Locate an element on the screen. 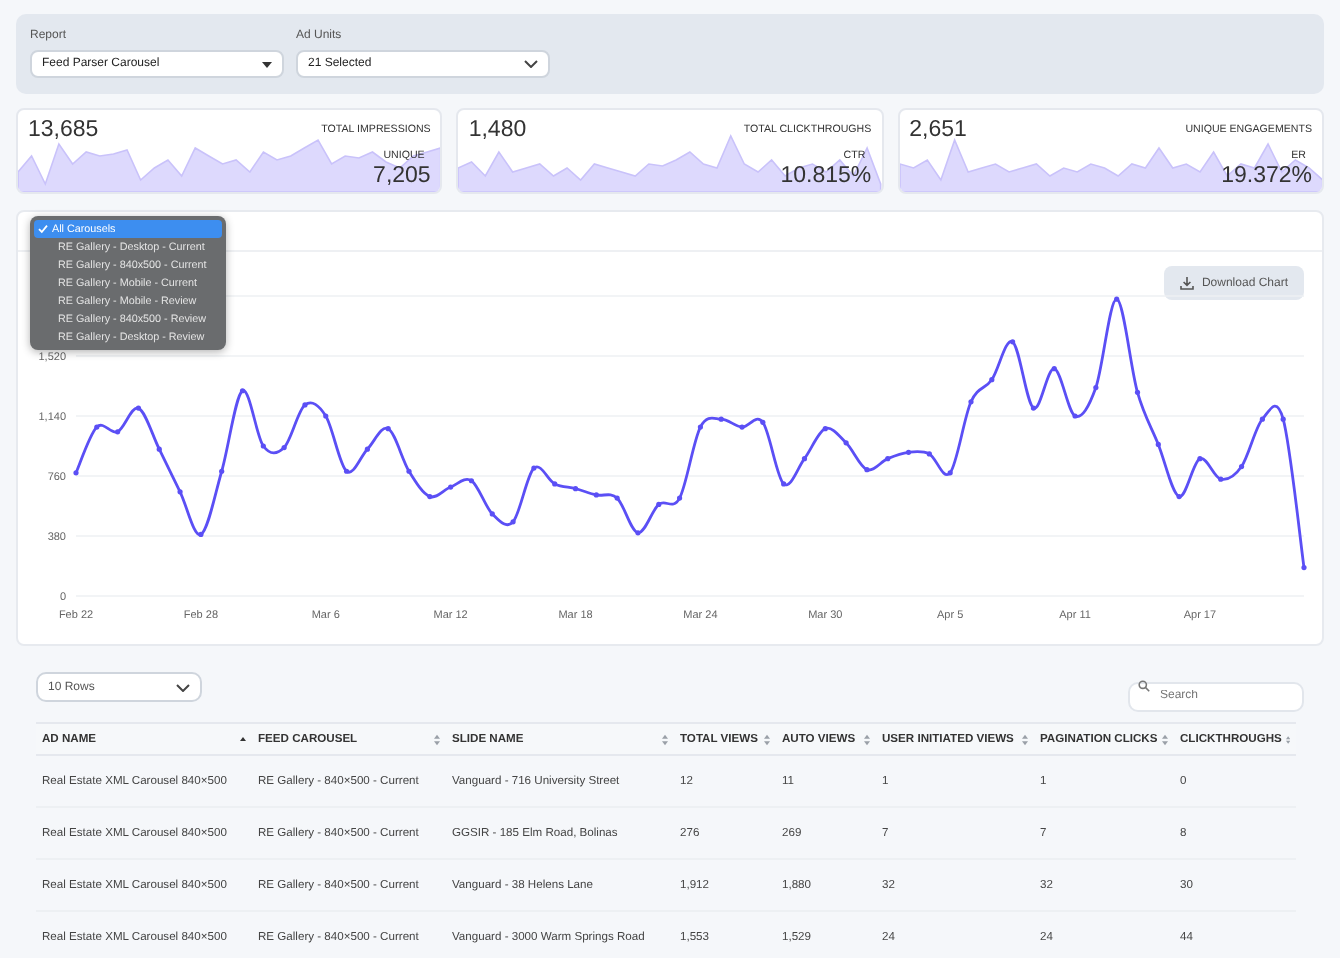 The height and width of the screenshot is (958, 1340). stat-rate: 19.372% is located at coordinates (1266, 176).